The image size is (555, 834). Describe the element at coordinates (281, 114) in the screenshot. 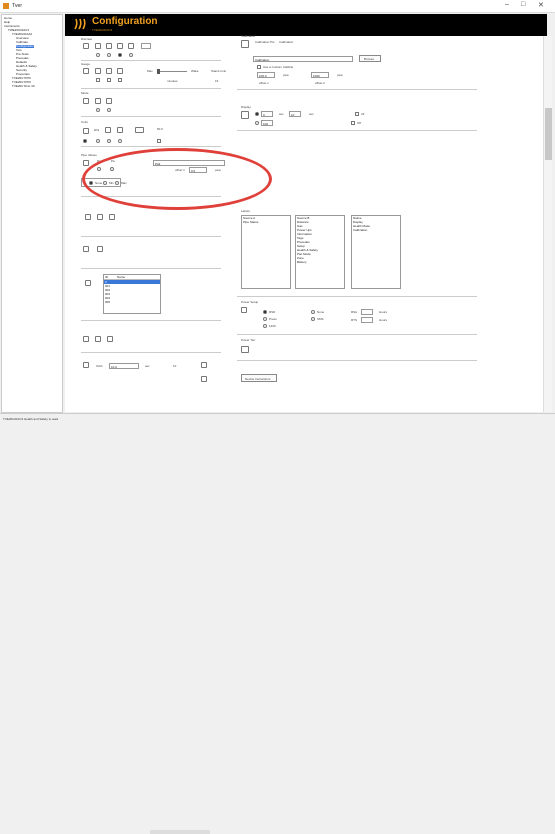

I see `display-min-unit: sec` at that location.